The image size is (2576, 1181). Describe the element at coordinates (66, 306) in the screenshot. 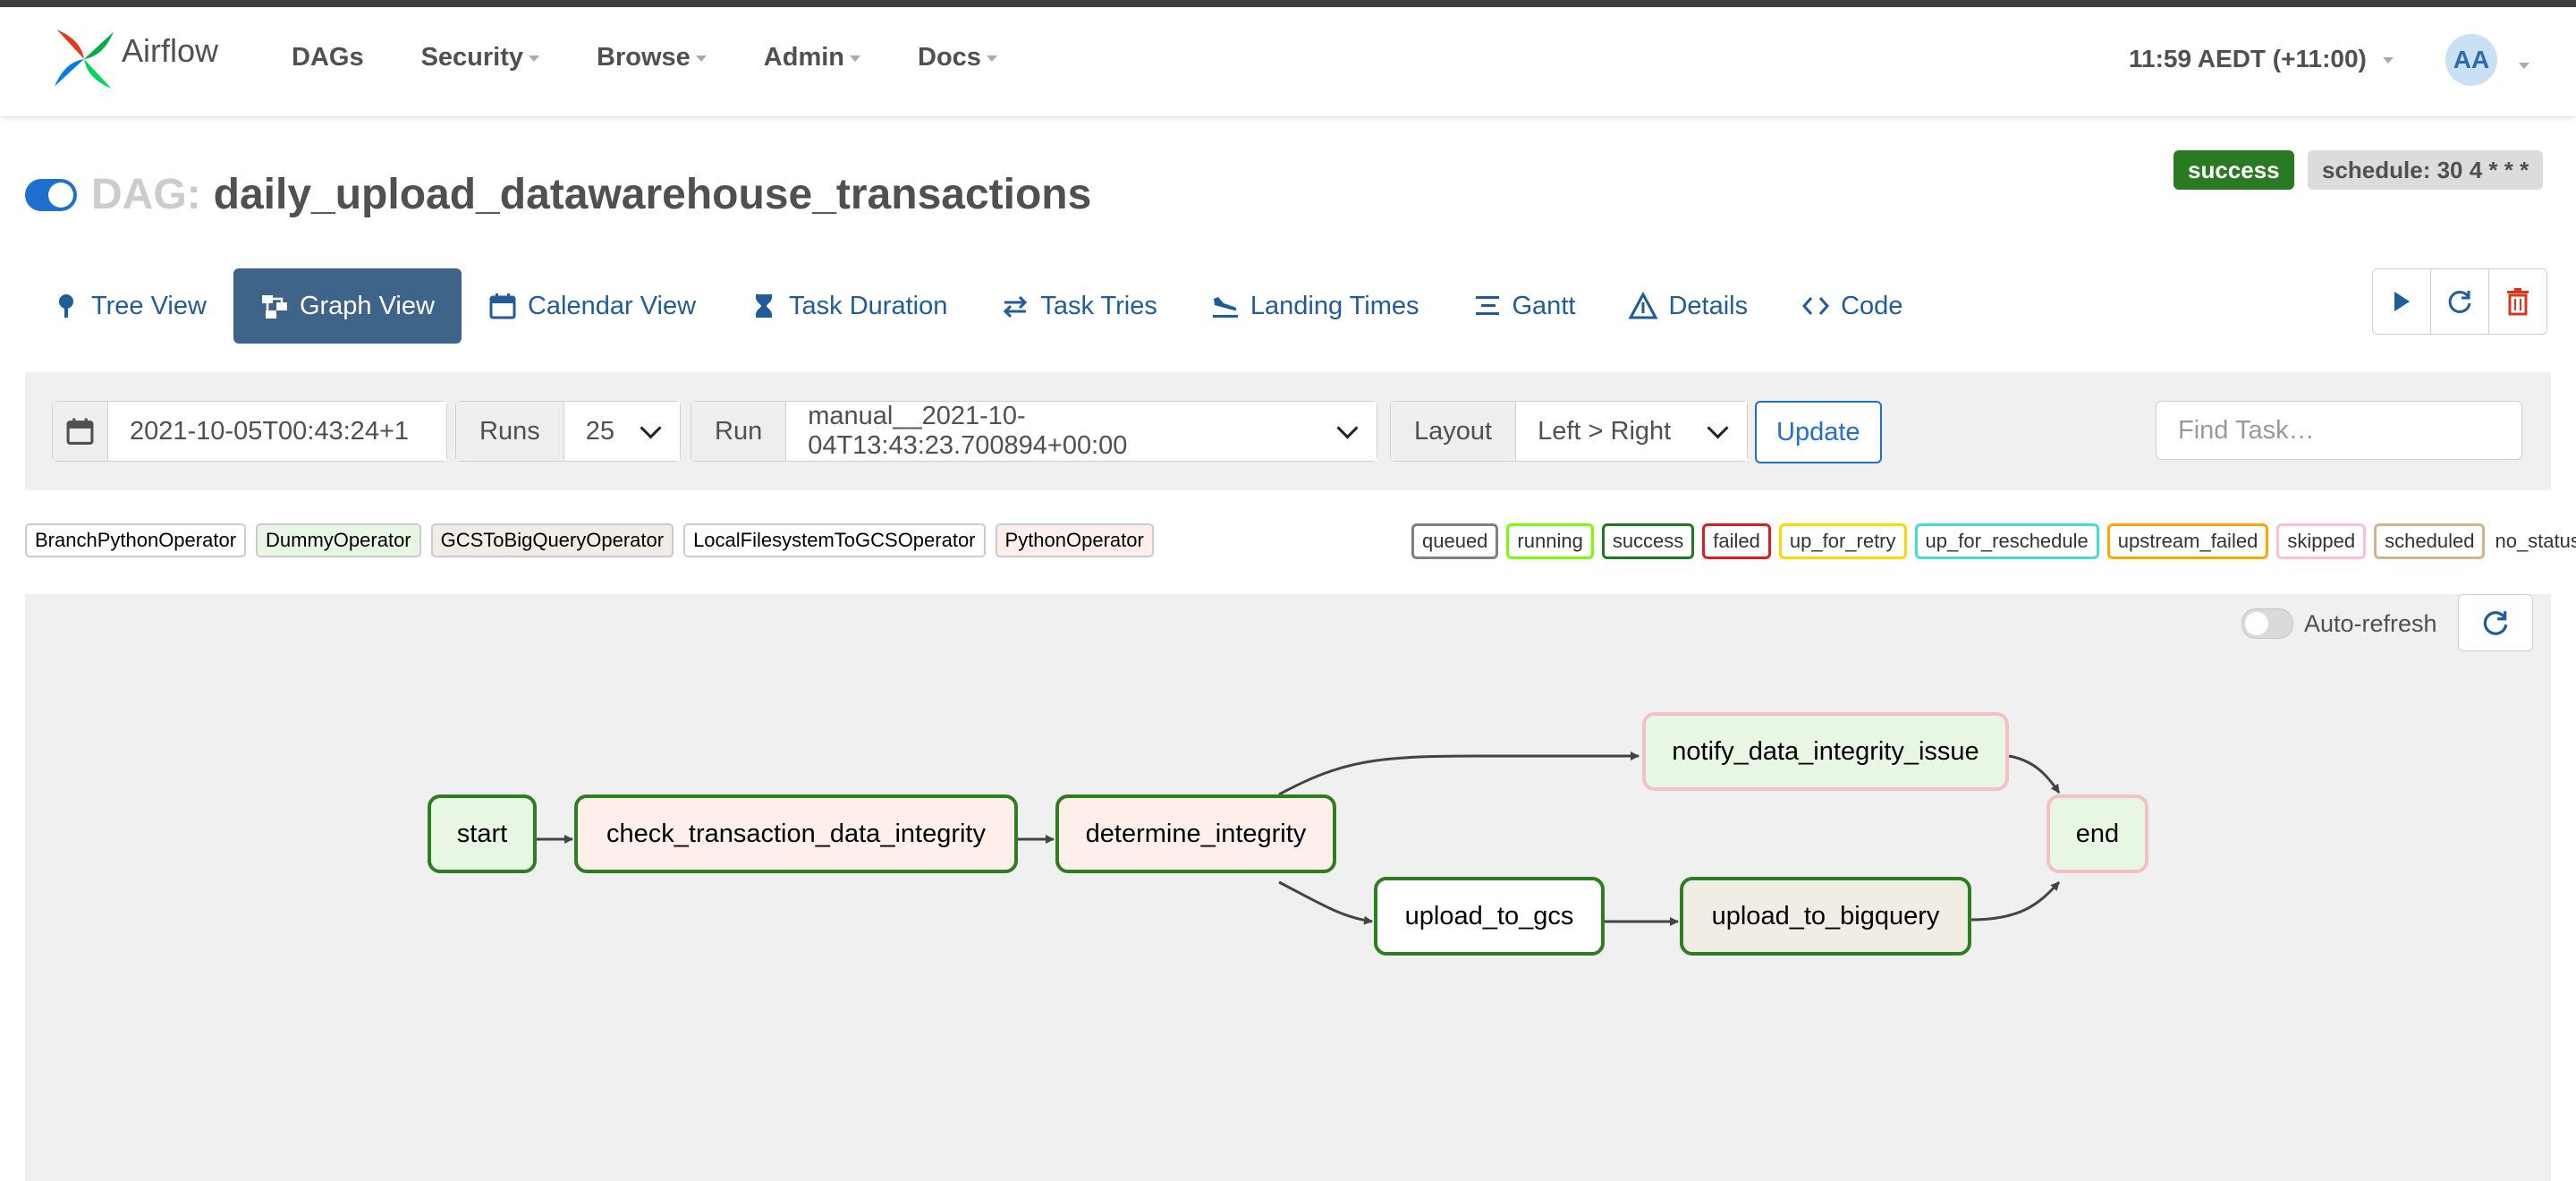

I see `tree-icon` at that location.